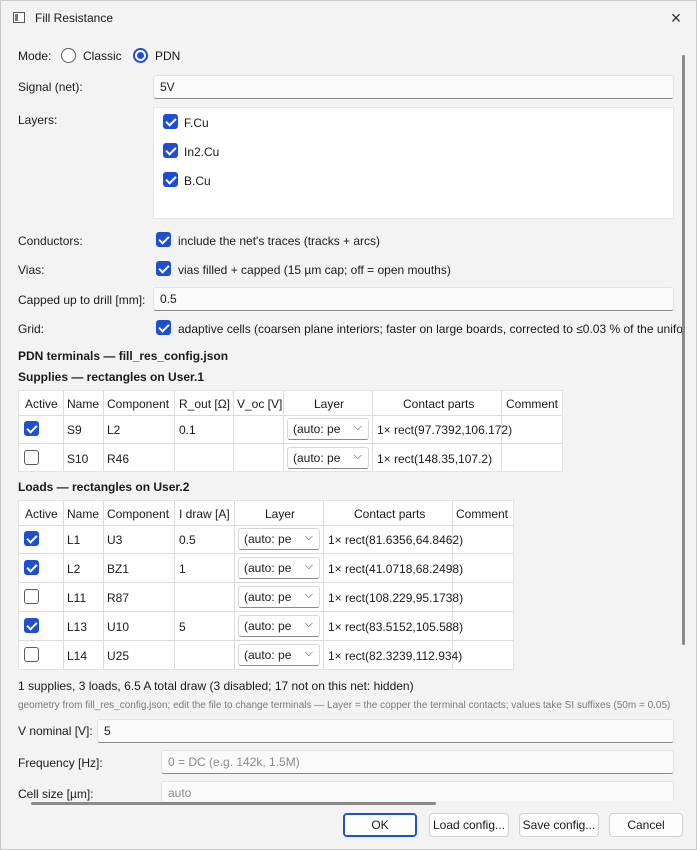 This screenshot has width=697, height=850. Describe the element at coordinates (140, 55) in the screenshot. I see `mode-pdn-radio` at that location.